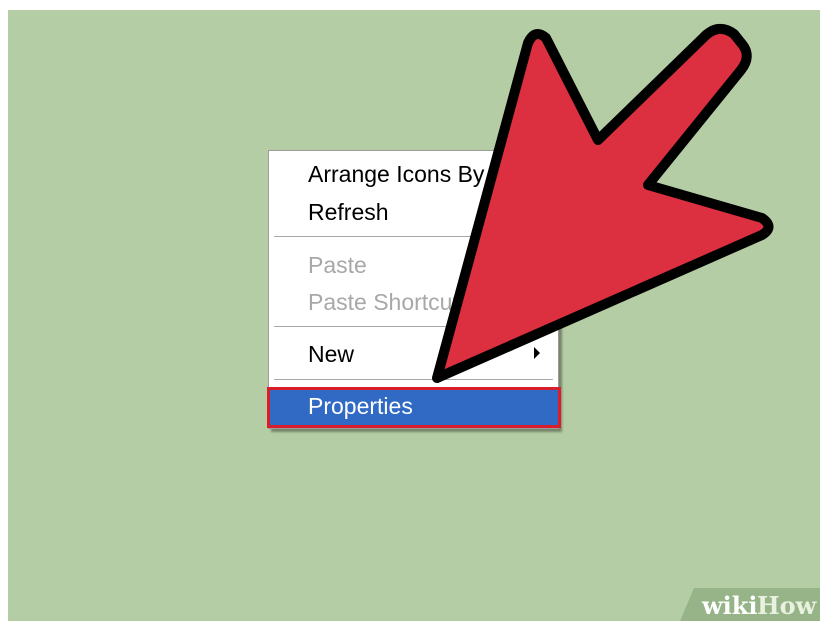 This screenshot has height=621, width=820. What do you see at coordinates (787, 605) in the screenshot?
I see `watermark-how-text: How` at bounding box center [787, 605].